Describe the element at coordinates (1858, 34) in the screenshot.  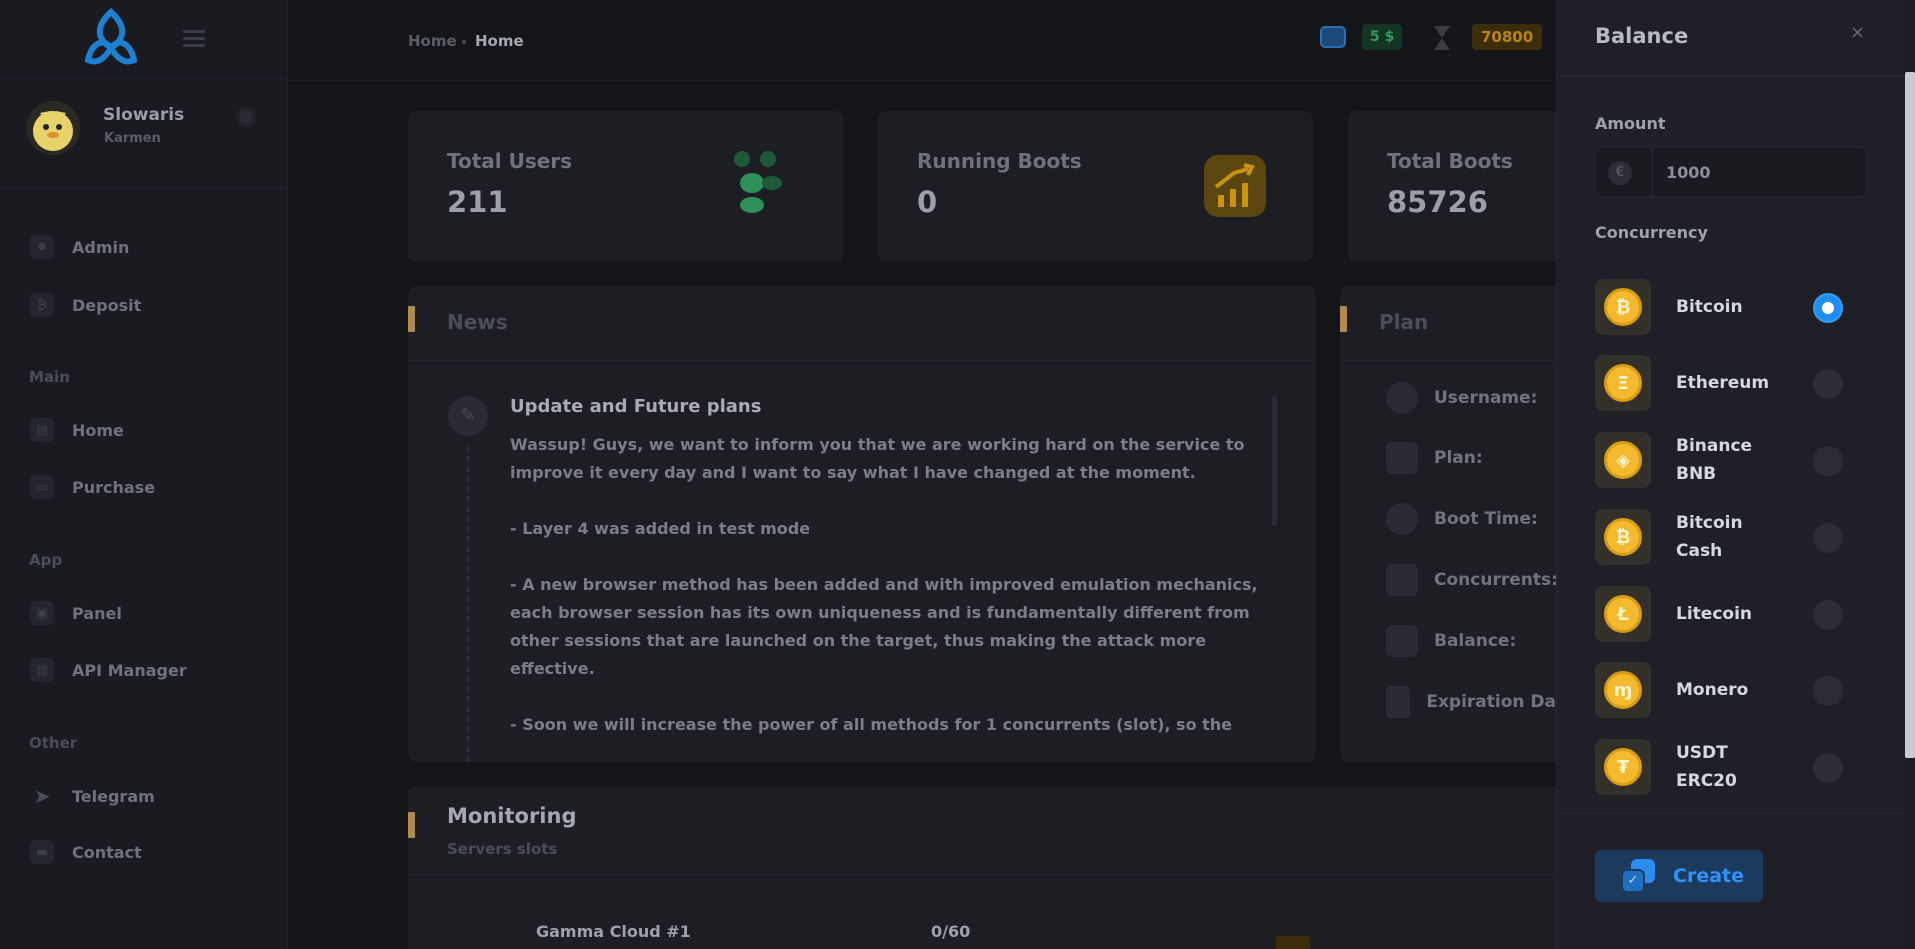
I see `close-icon: ✕` at that location.